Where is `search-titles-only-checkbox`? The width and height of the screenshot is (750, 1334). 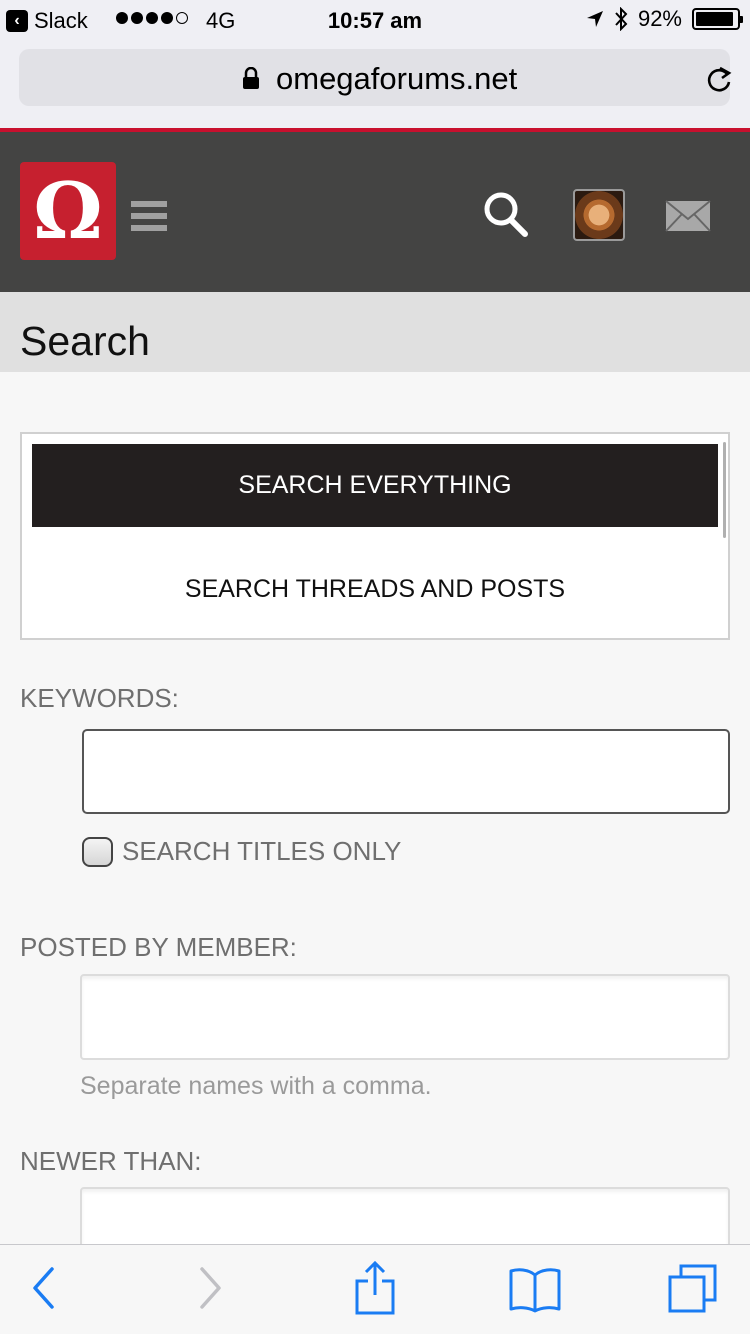
search-titles-only-checkbox is located at coordinates (97, 852).